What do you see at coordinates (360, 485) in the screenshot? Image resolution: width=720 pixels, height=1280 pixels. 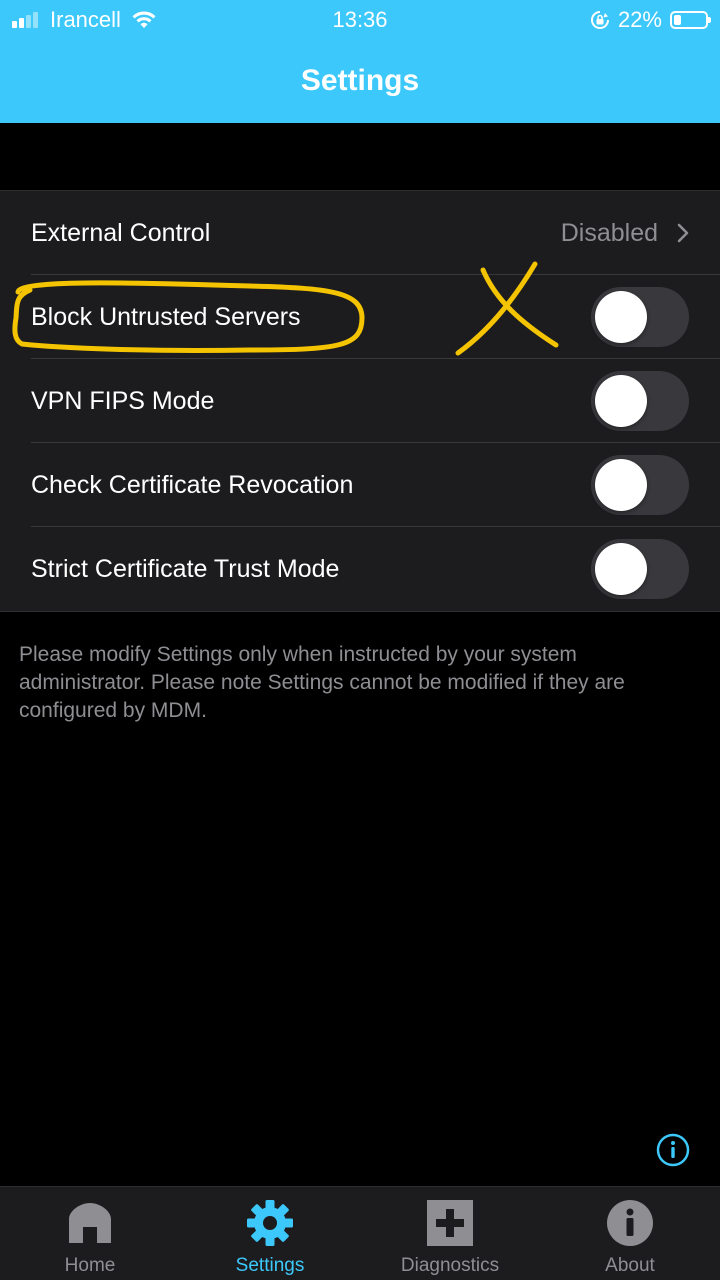 I see `setting-row-check-certificate-revocation: Check Certificate Revocation` at bounding box center [360, 485].